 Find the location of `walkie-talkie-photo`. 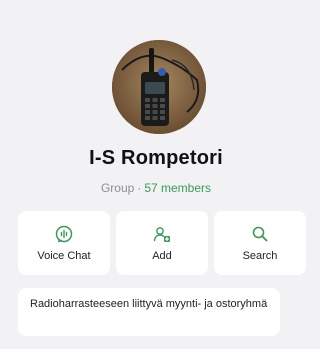

walkie-talkie-photo is located at coordinates (159, 87).